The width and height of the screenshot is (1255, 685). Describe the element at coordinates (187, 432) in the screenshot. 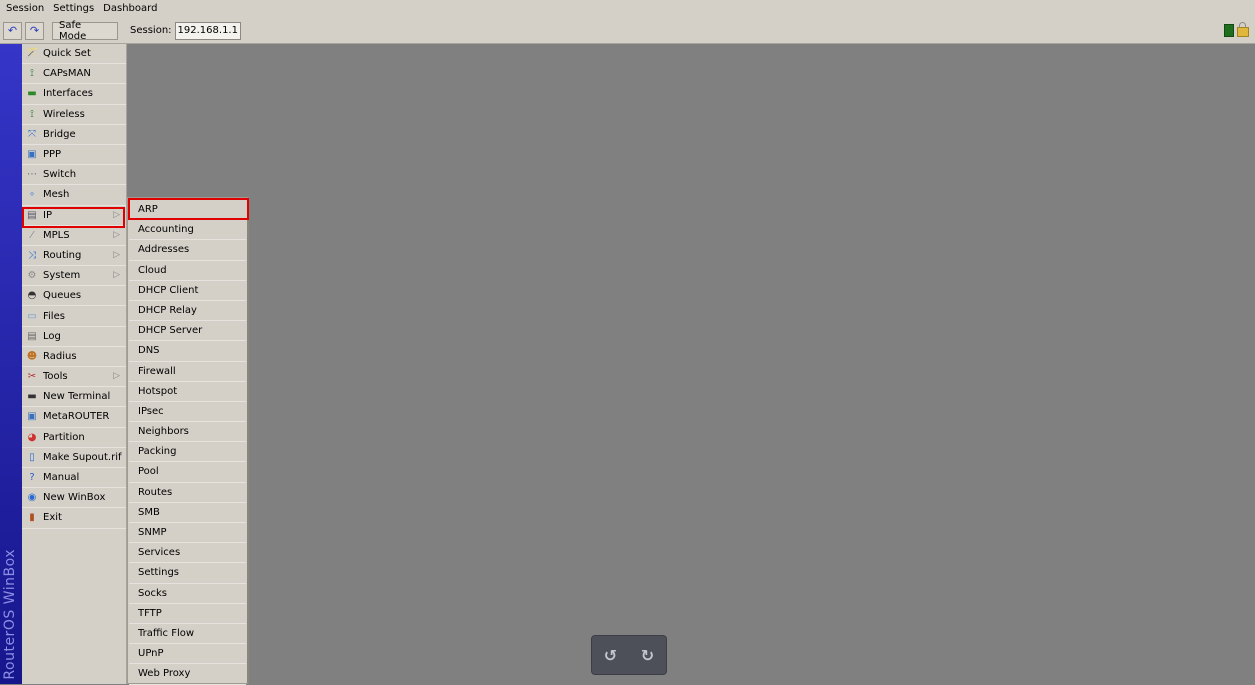

I see `submenu-item-neighbors: Neighbors` at that location.